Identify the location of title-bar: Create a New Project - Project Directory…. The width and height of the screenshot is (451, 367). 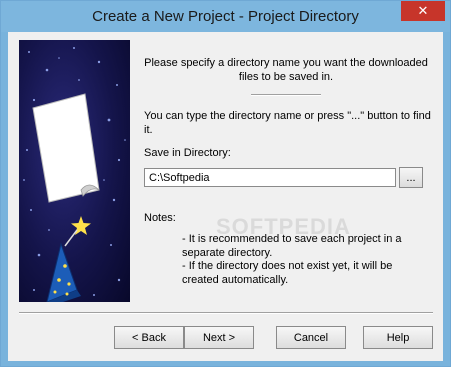
(225, 16).